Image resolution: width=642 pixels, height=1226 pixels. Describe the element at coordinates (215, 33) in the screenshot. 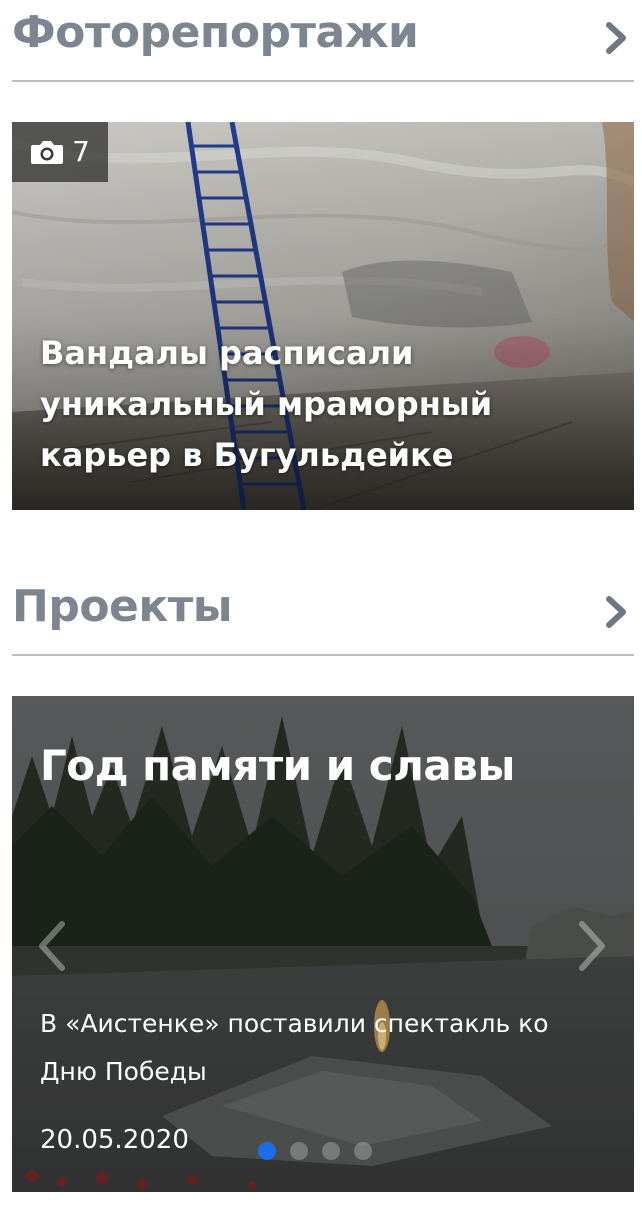

I see `photo-reports-title: Фоторепортажи` at that location.